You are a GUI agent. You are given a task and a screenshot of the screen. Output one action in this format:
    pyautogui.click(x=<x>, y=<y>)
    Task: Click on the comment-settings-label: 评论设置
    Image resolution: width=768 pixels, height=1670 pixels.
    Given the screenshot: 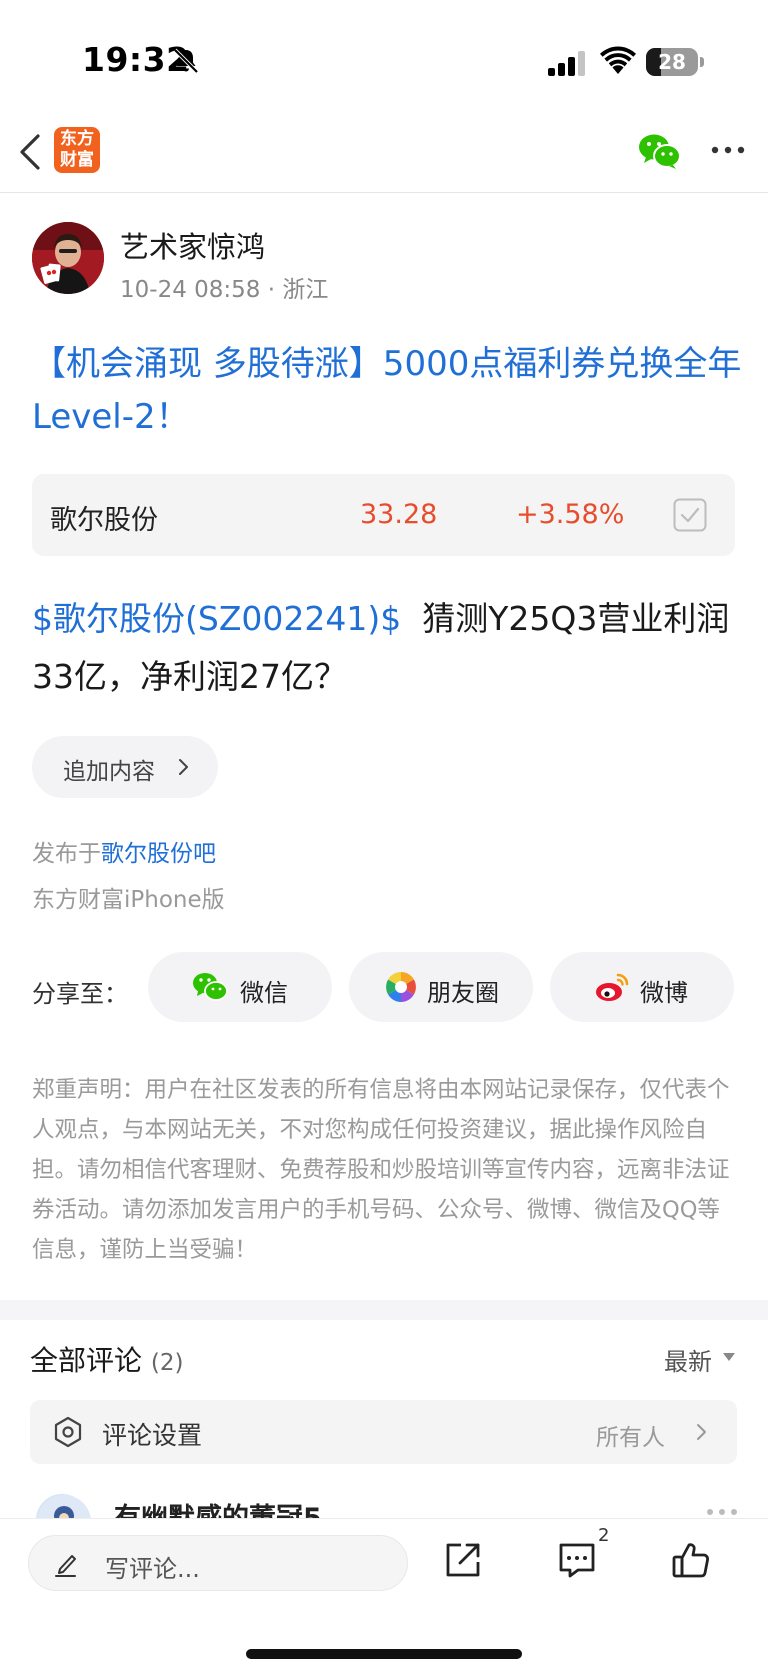 What is the action you would take?
    pyautogui.click(x=152, y=1435)
    